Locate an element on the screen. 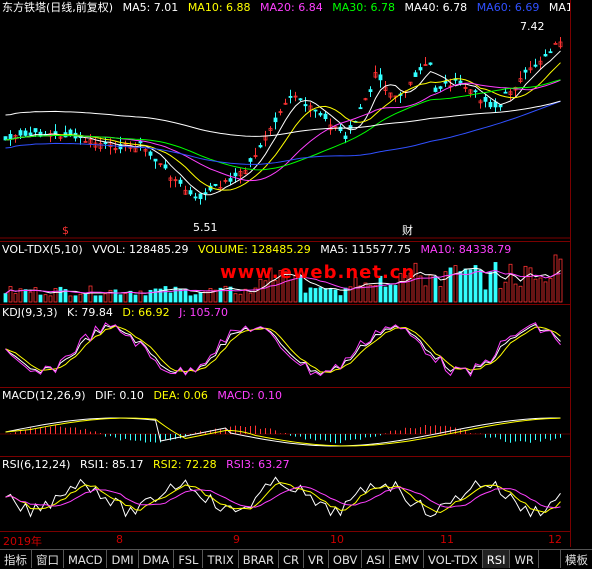 The width and height of the screenshot is (592, 569). macd-macd-value: MACD: 0.10 is located at coordinates (250, 395).